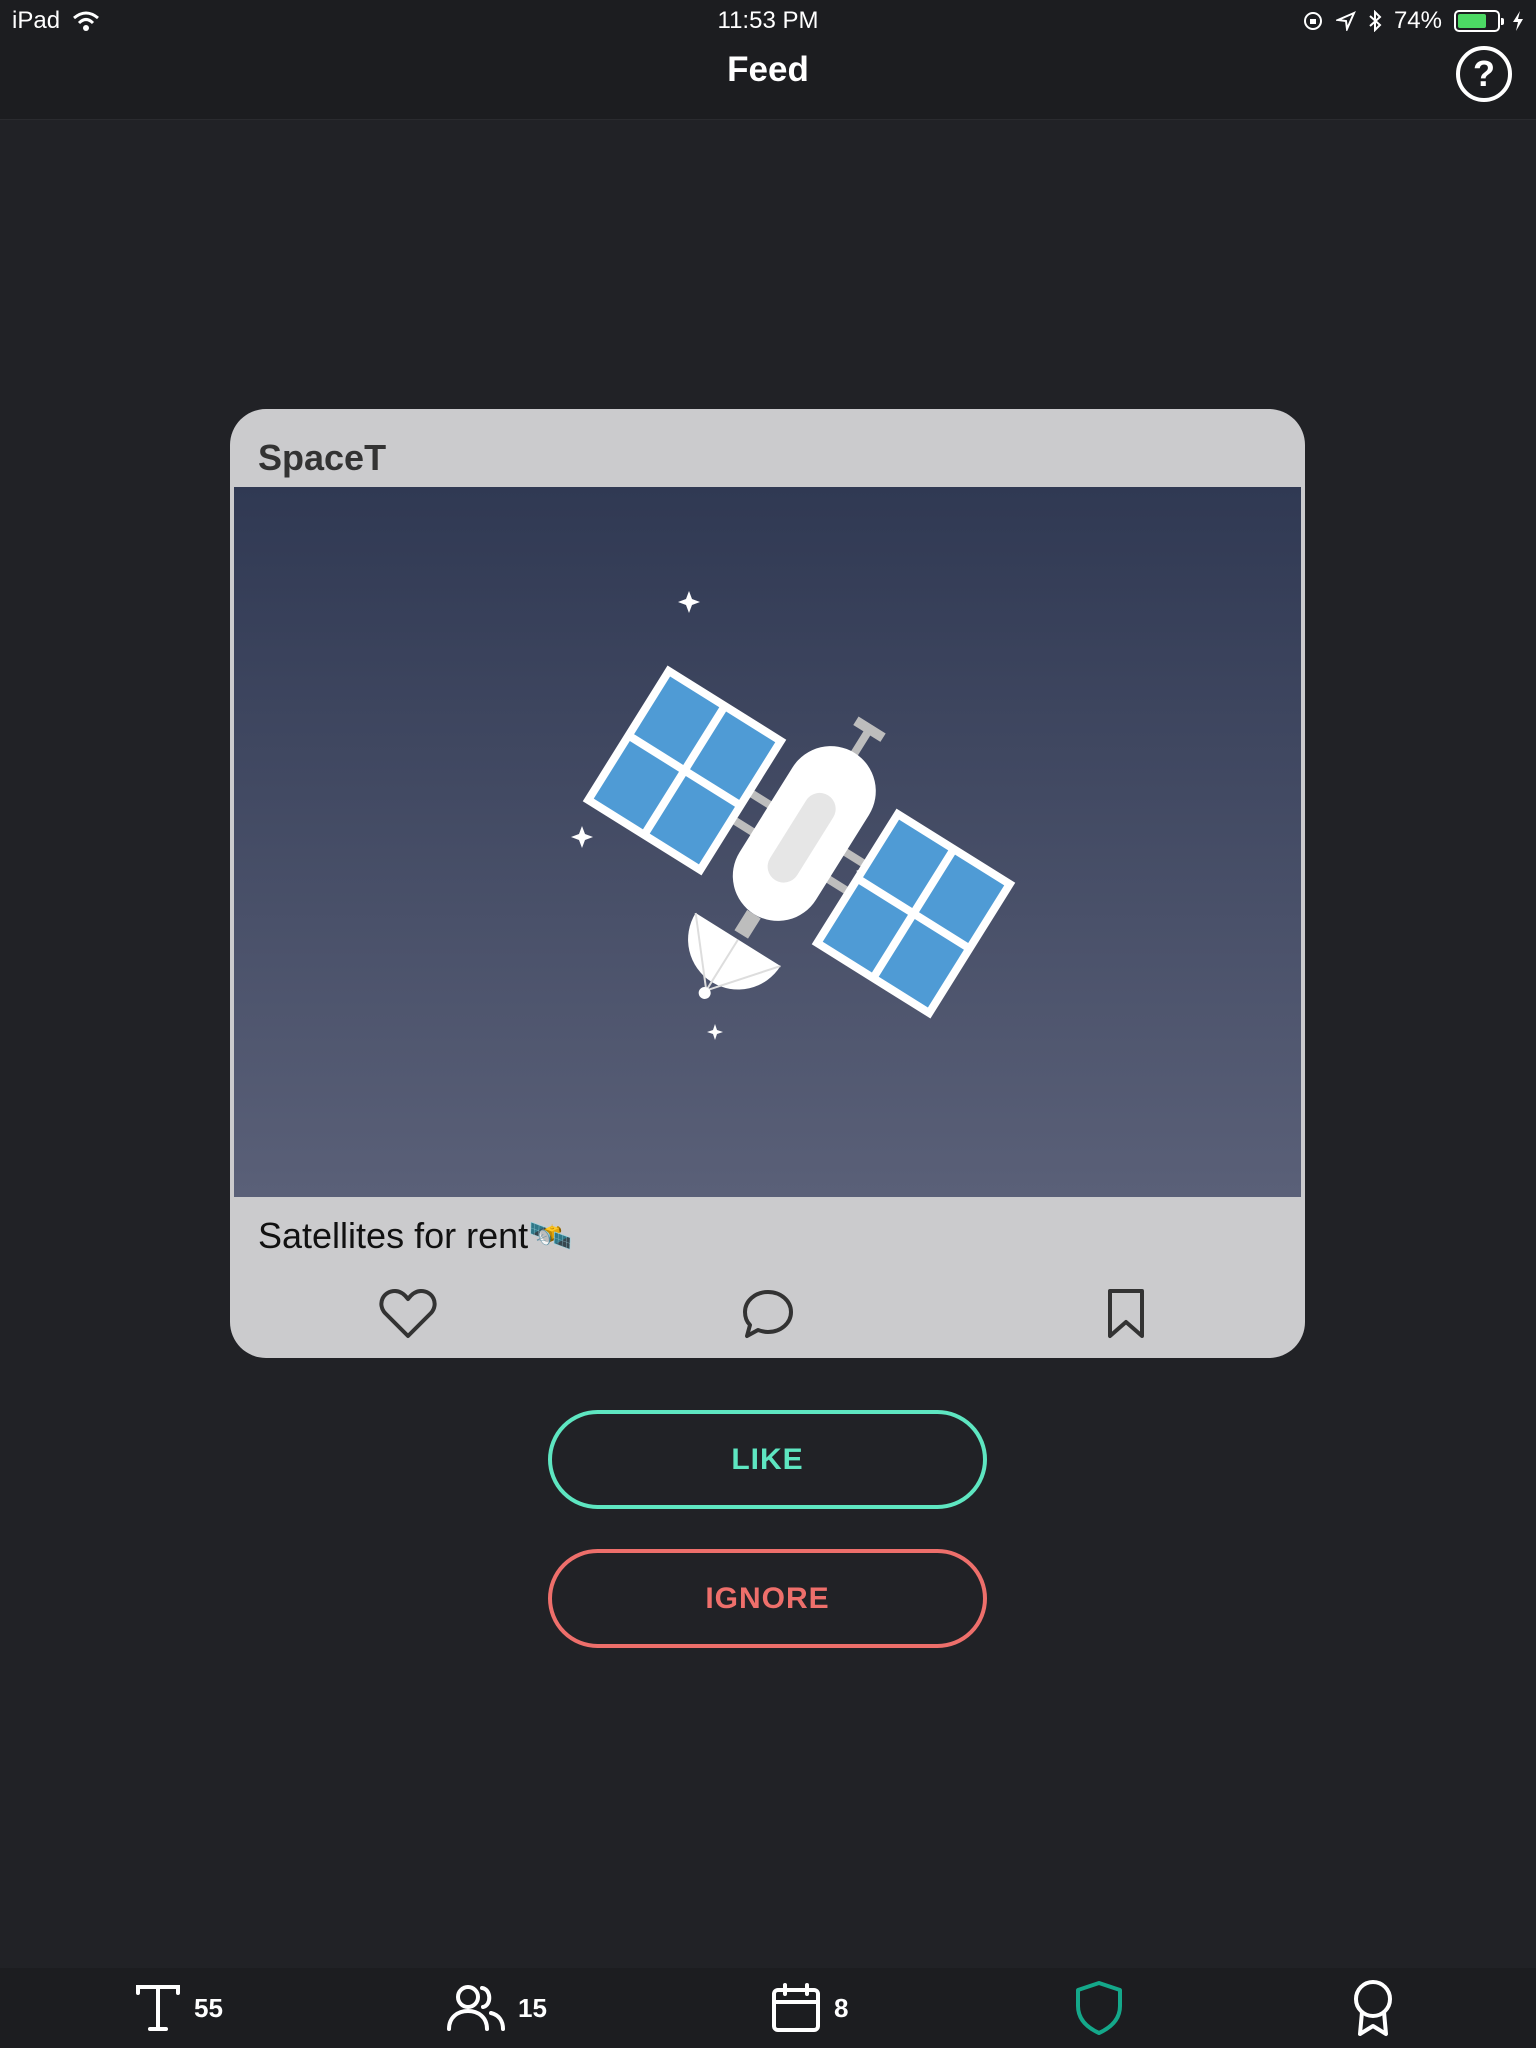 This screenshot has height=2048, width=1536. I want to click on tab-text: 55, so click(178, 2008).